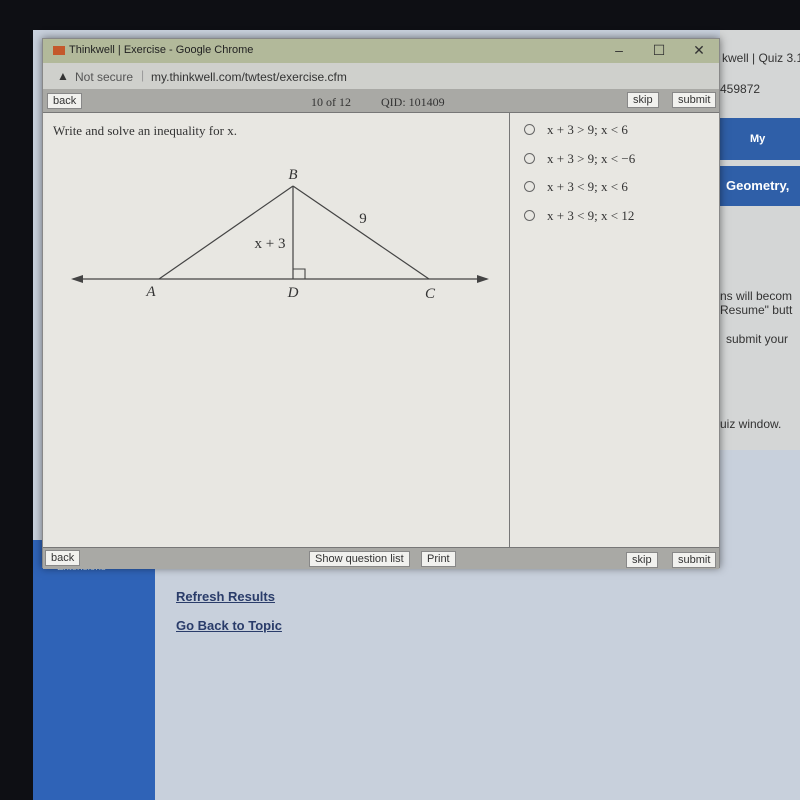  I want to click on background-id: 459872, so click(740, 89).